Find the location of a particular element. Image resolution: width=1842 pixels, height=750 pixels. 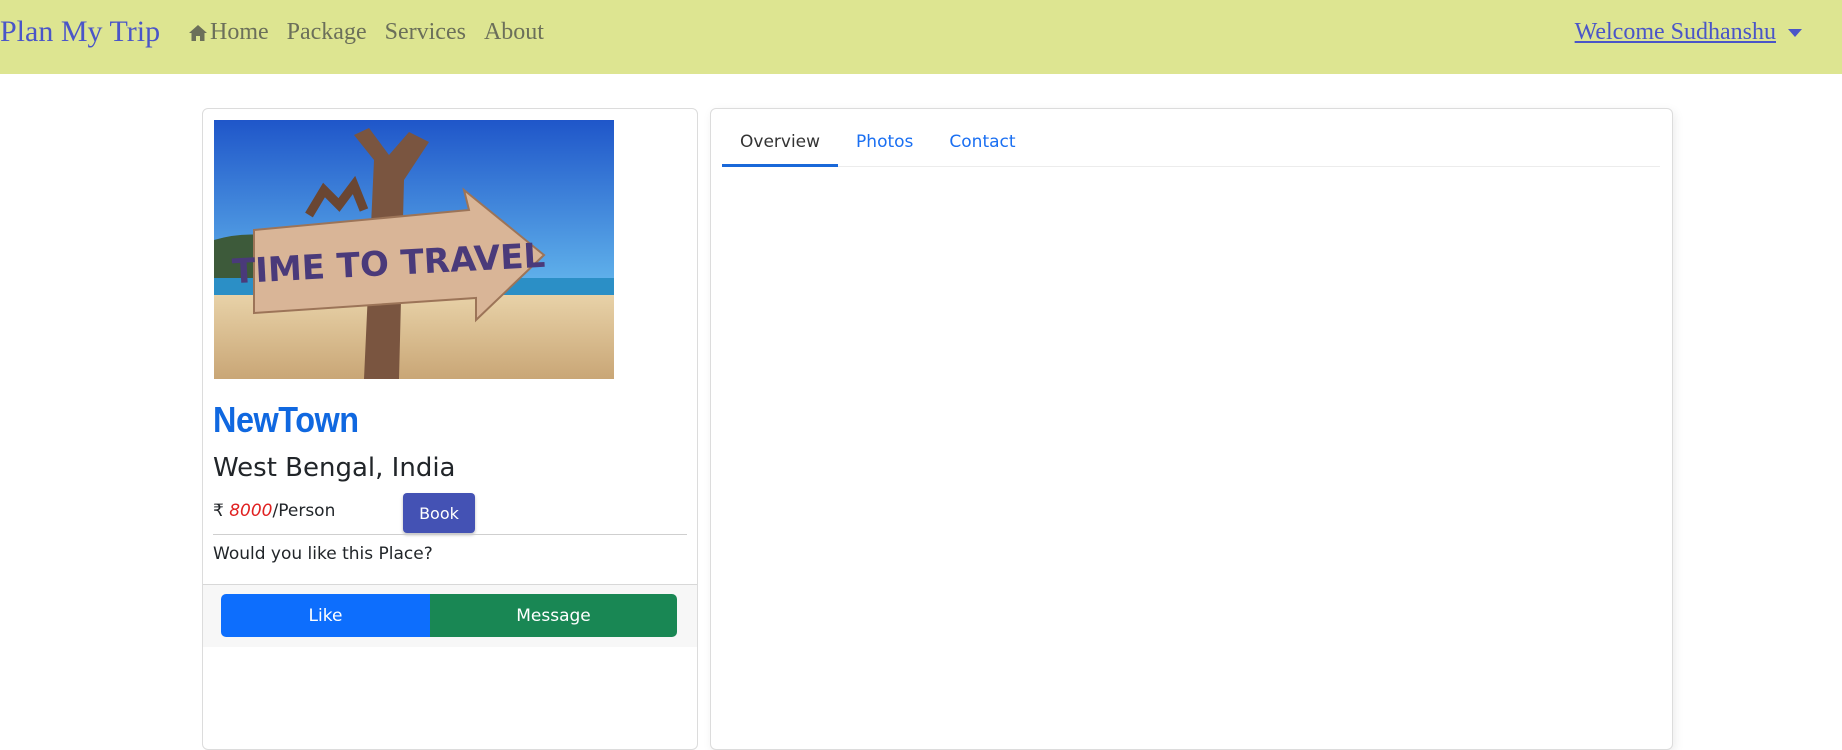

book-button: Book is located at coordinates (439, 513).